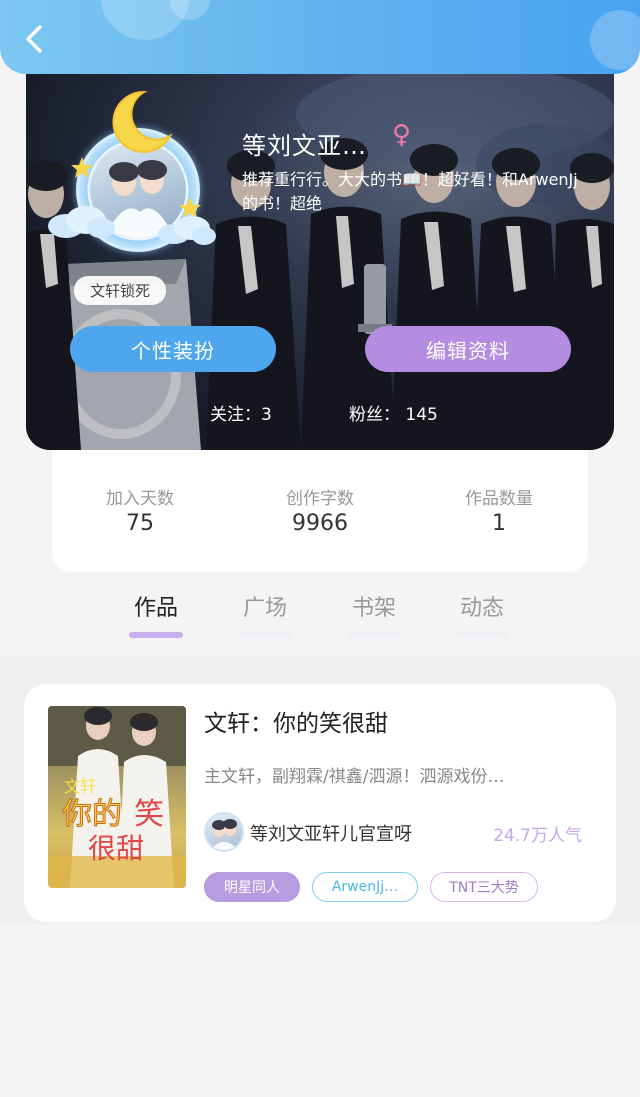 The height and width of the screenshot is (1097, 640). What do you see at coordinates (331, 833) in the screenshot?
I see `author-name: 等刘文亚轩儿官宣呀` at bounding box center [331, 833].